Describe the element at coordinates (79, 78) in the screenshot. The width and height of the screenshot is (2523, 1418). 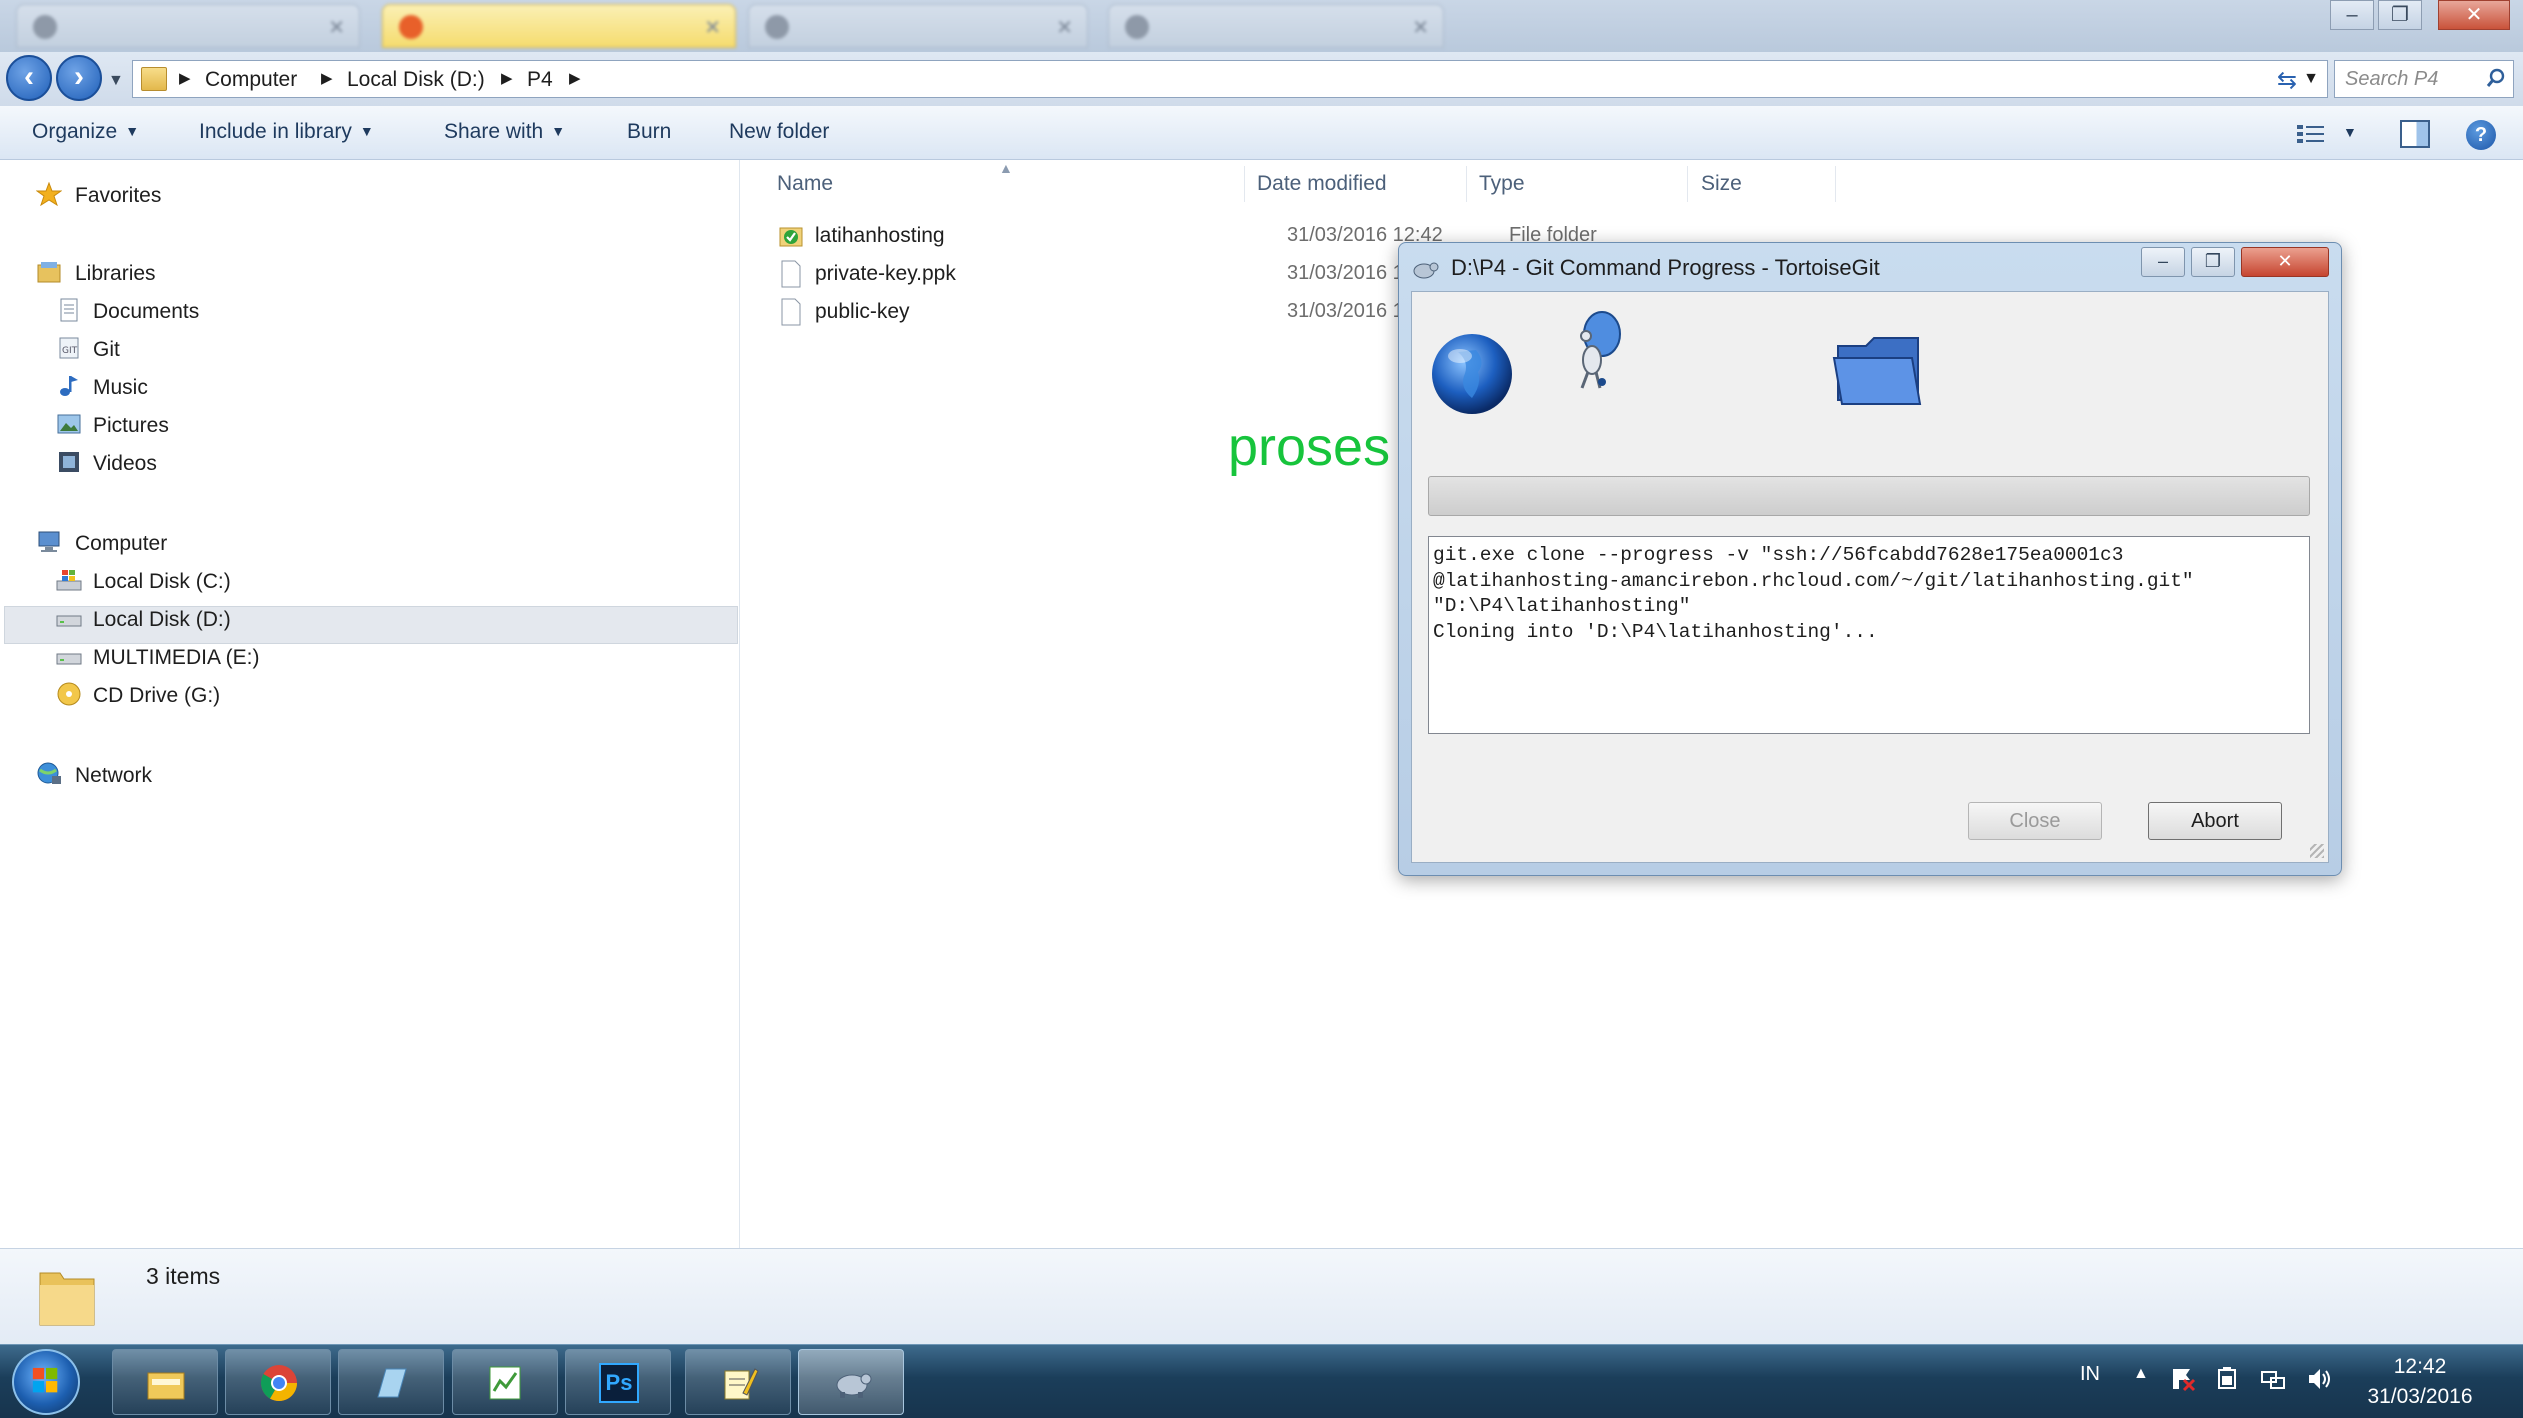
I see `forward-button: ›` at that location.